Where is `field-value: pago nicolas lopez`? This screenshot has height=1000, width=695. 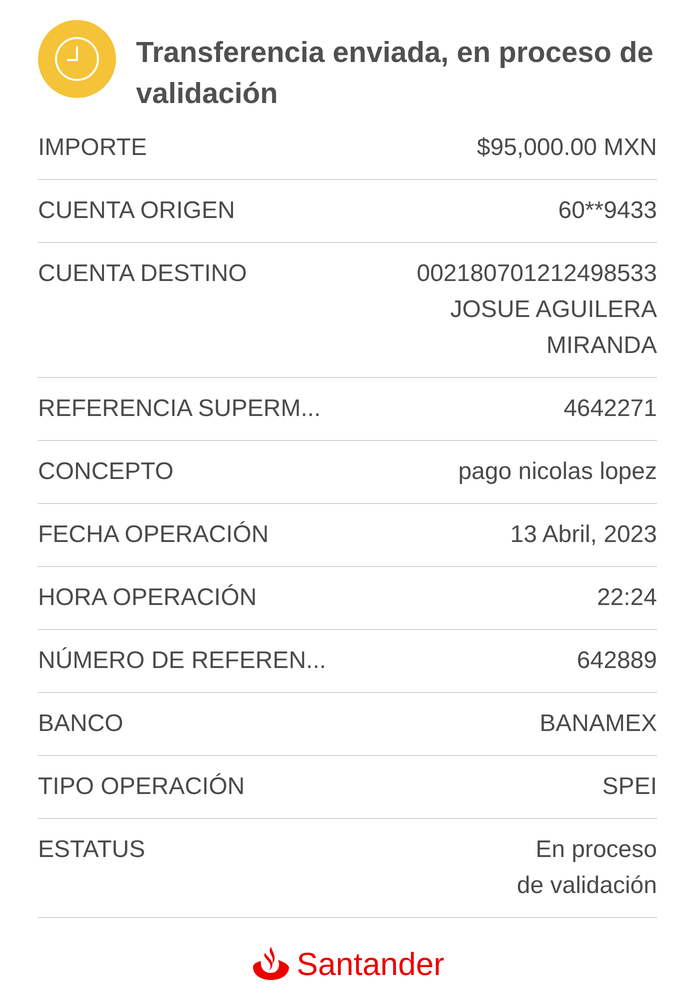
field-value: pago nicolas lopez is located at coordinates (557, 472).